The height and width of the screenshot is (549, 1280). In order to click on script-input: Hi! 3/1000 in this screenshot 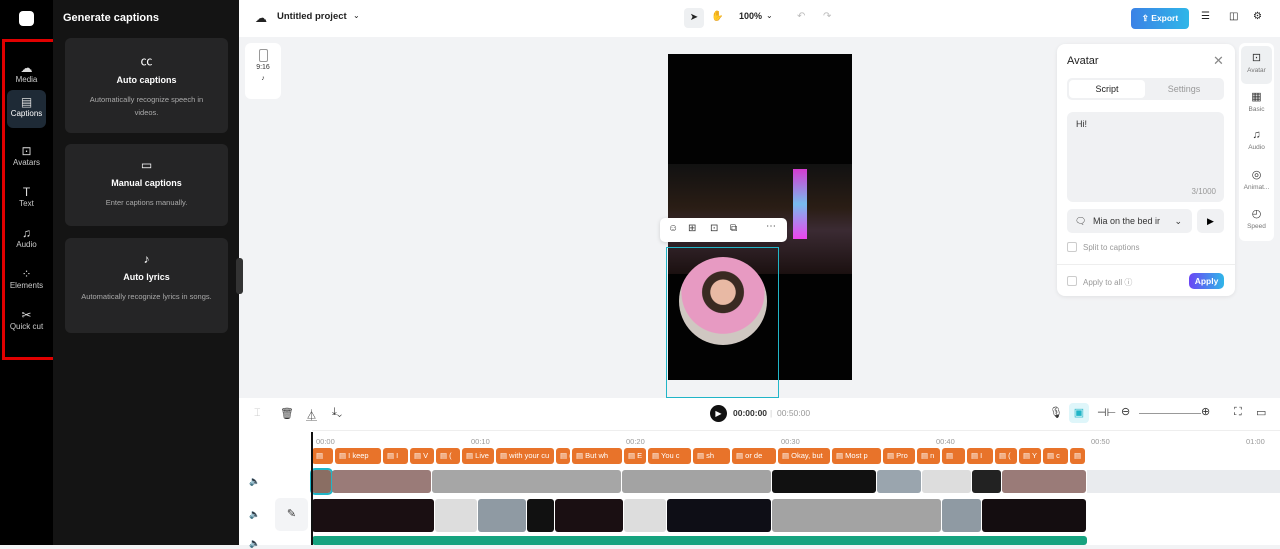, I will do `click(1145, 157)`.